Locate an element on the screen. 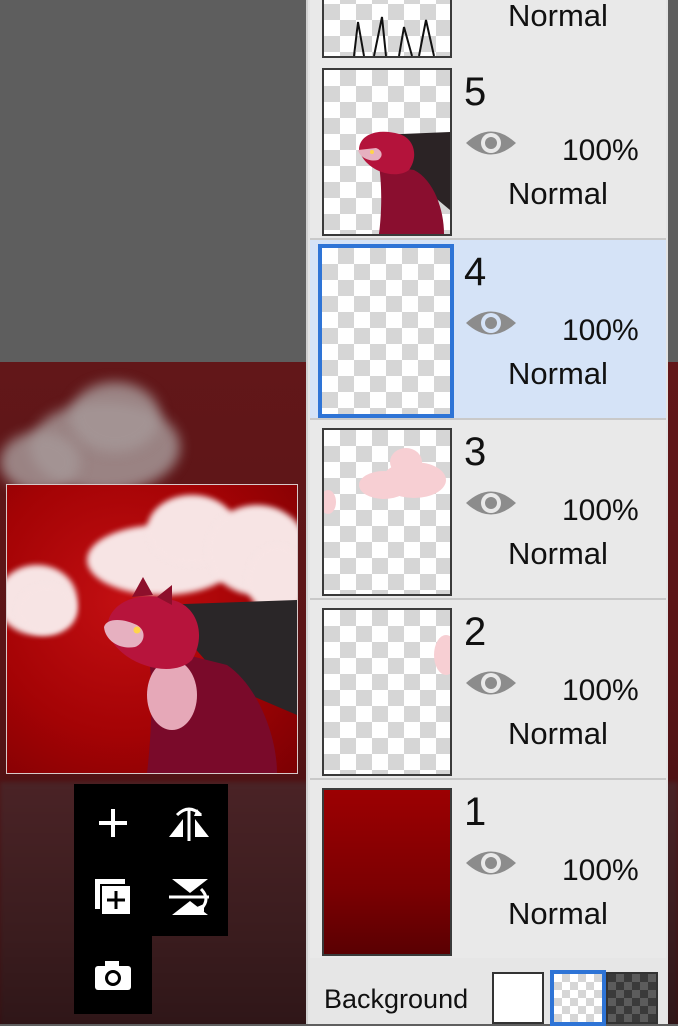  layer-number: 4 is located at coordinates (475, 272).